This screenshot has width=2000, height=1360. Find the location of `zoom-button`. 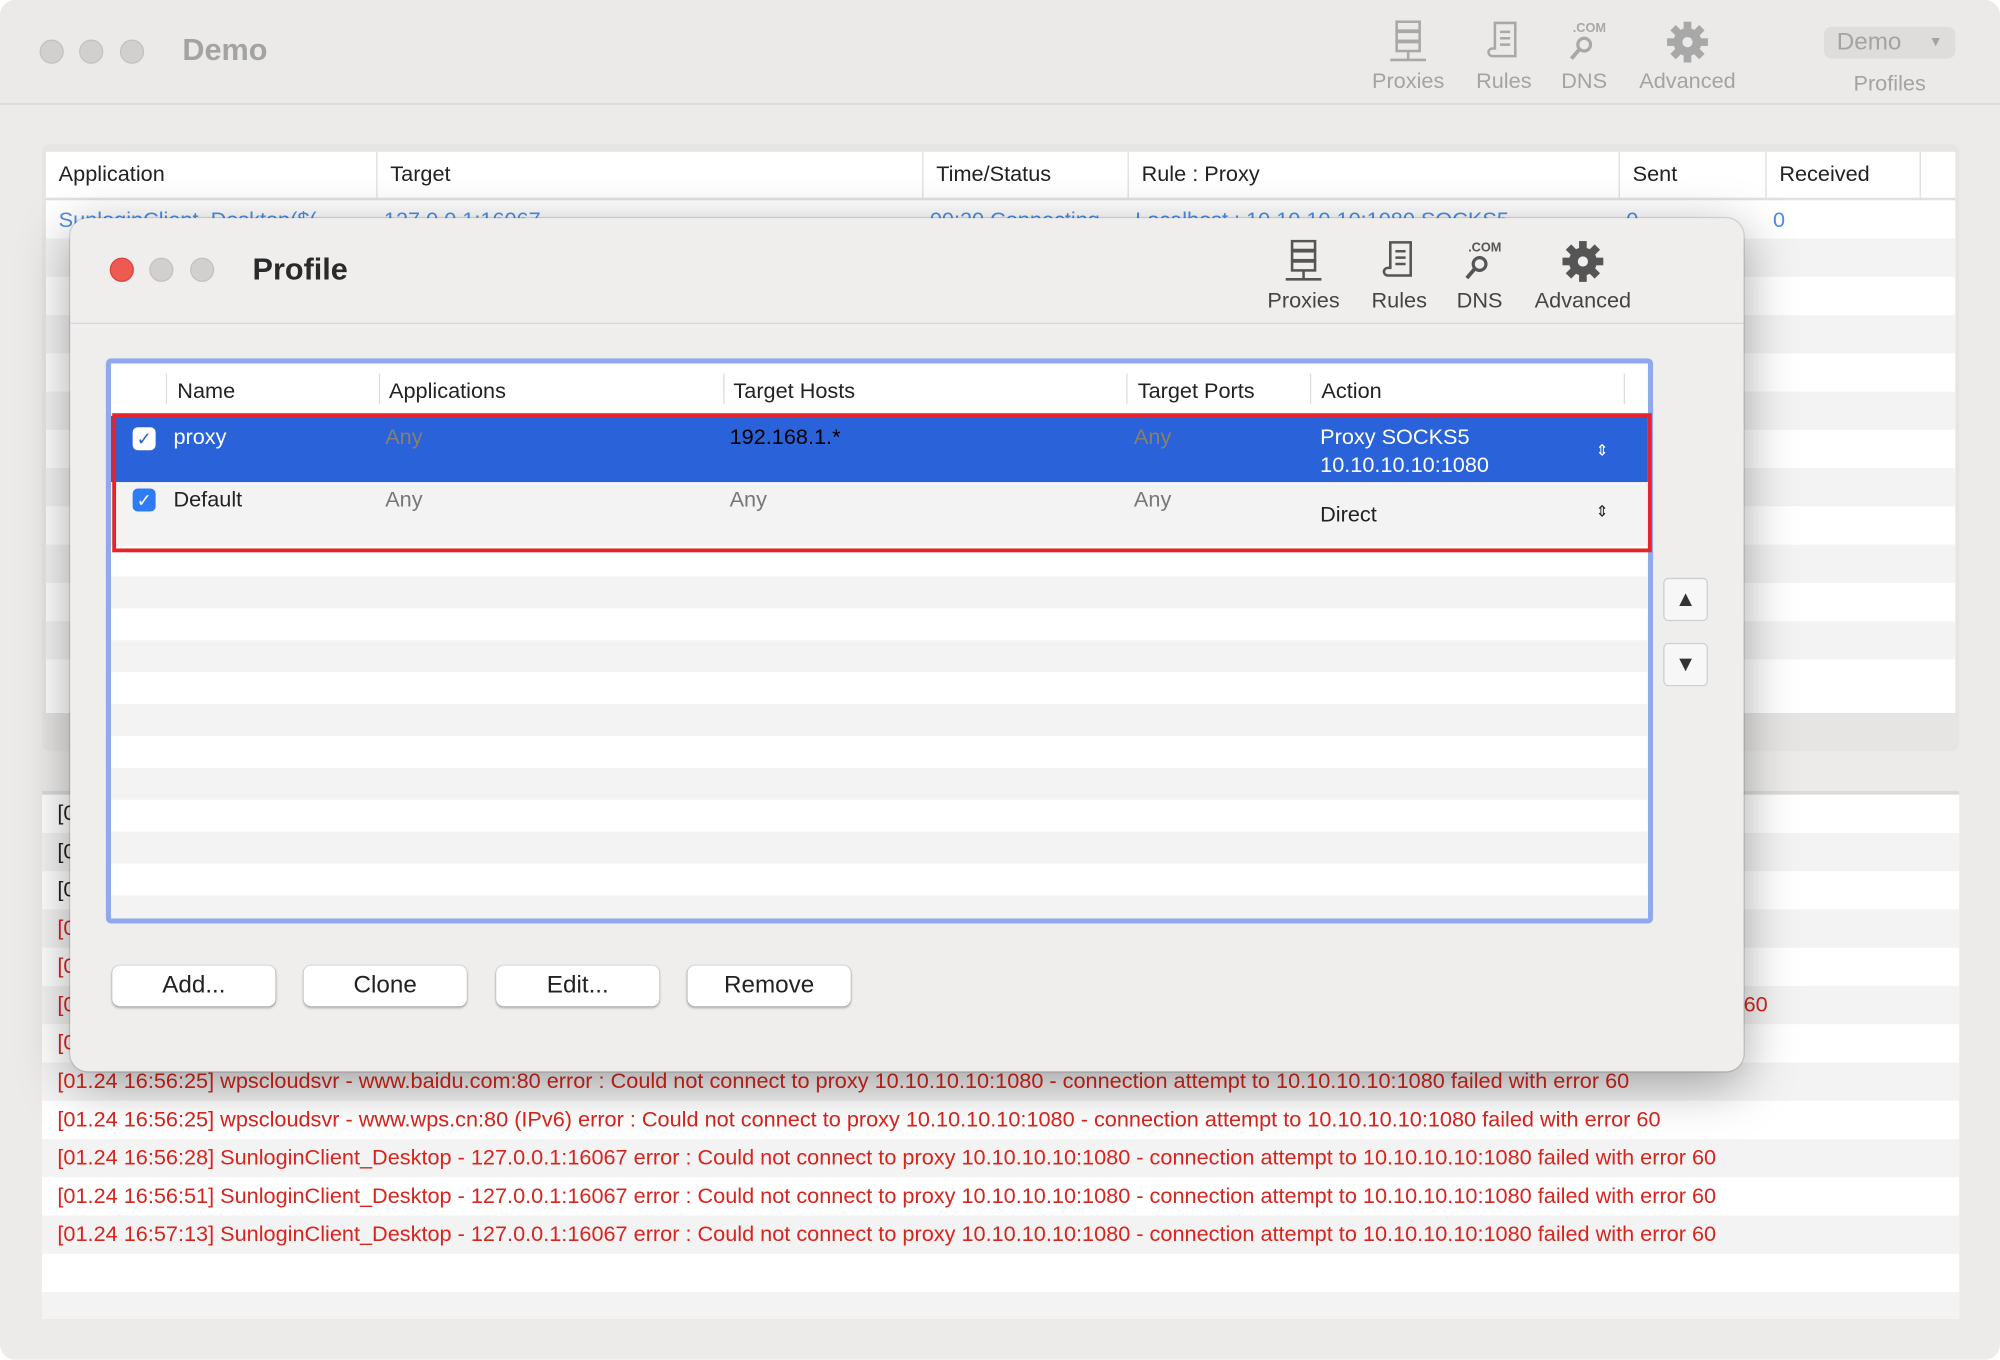

zoom-button is located at coordinates (132, 51).